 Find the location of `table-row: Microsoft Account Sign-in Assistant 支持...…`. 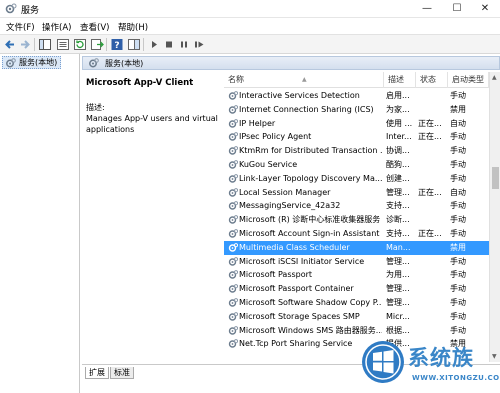

table-row: Microsoft Account Sign-in Assistant 支持...… is located at coordinates (356, 234).